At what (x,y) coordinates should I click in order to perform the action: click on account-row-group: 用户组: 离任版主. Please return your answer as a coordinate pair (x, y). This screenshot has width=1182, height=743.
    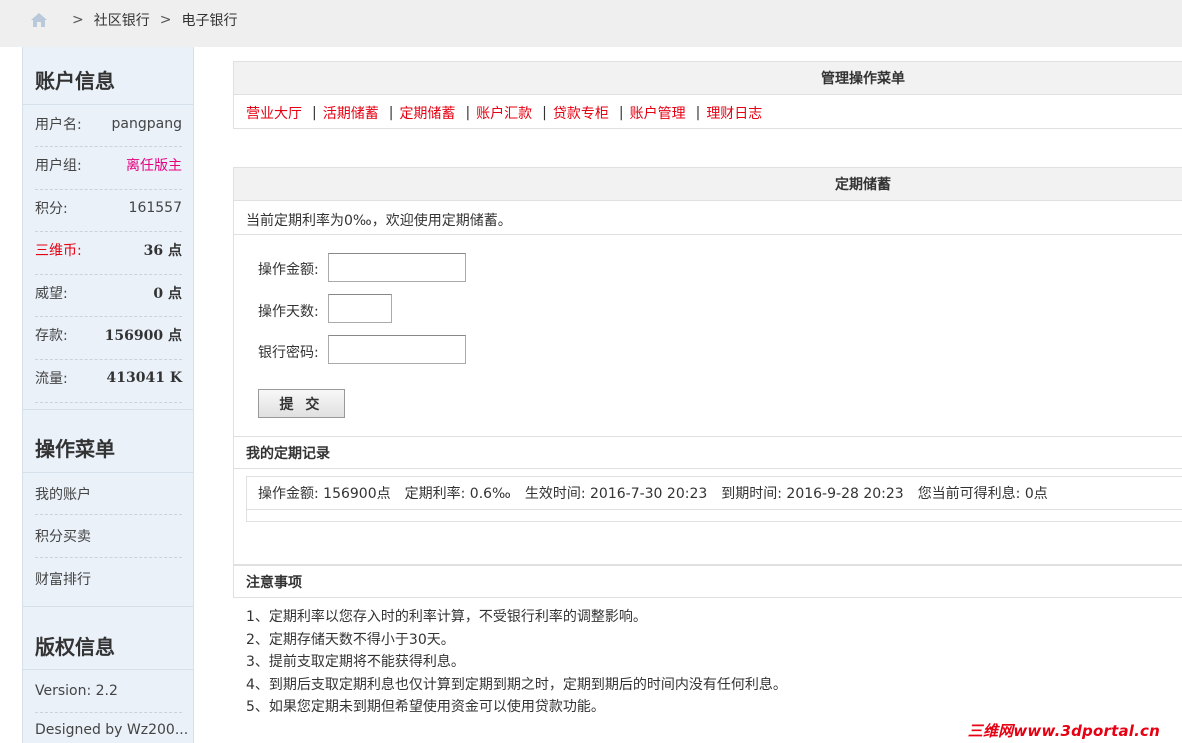
    Looking at the image, I should click on (108, 165).